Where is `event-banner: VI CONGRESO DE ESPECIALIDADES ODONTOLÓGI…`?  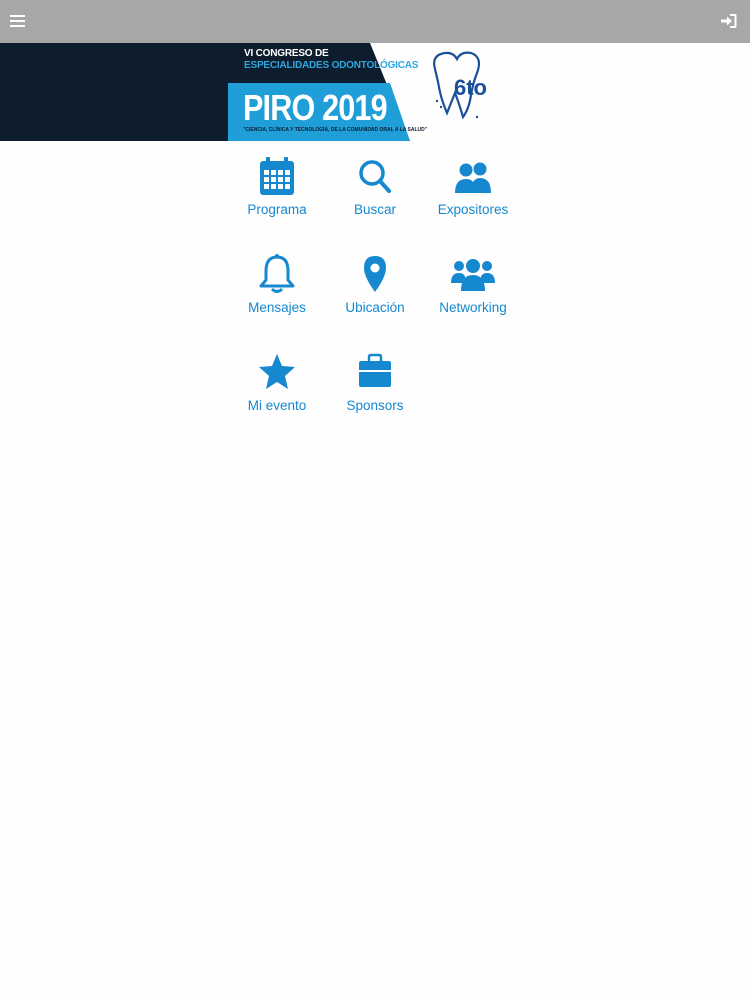
event-banner: VI CONGRESO DE ESPECIALIDADES ODONTOLÓGI… is located at coordinates (375, 92).